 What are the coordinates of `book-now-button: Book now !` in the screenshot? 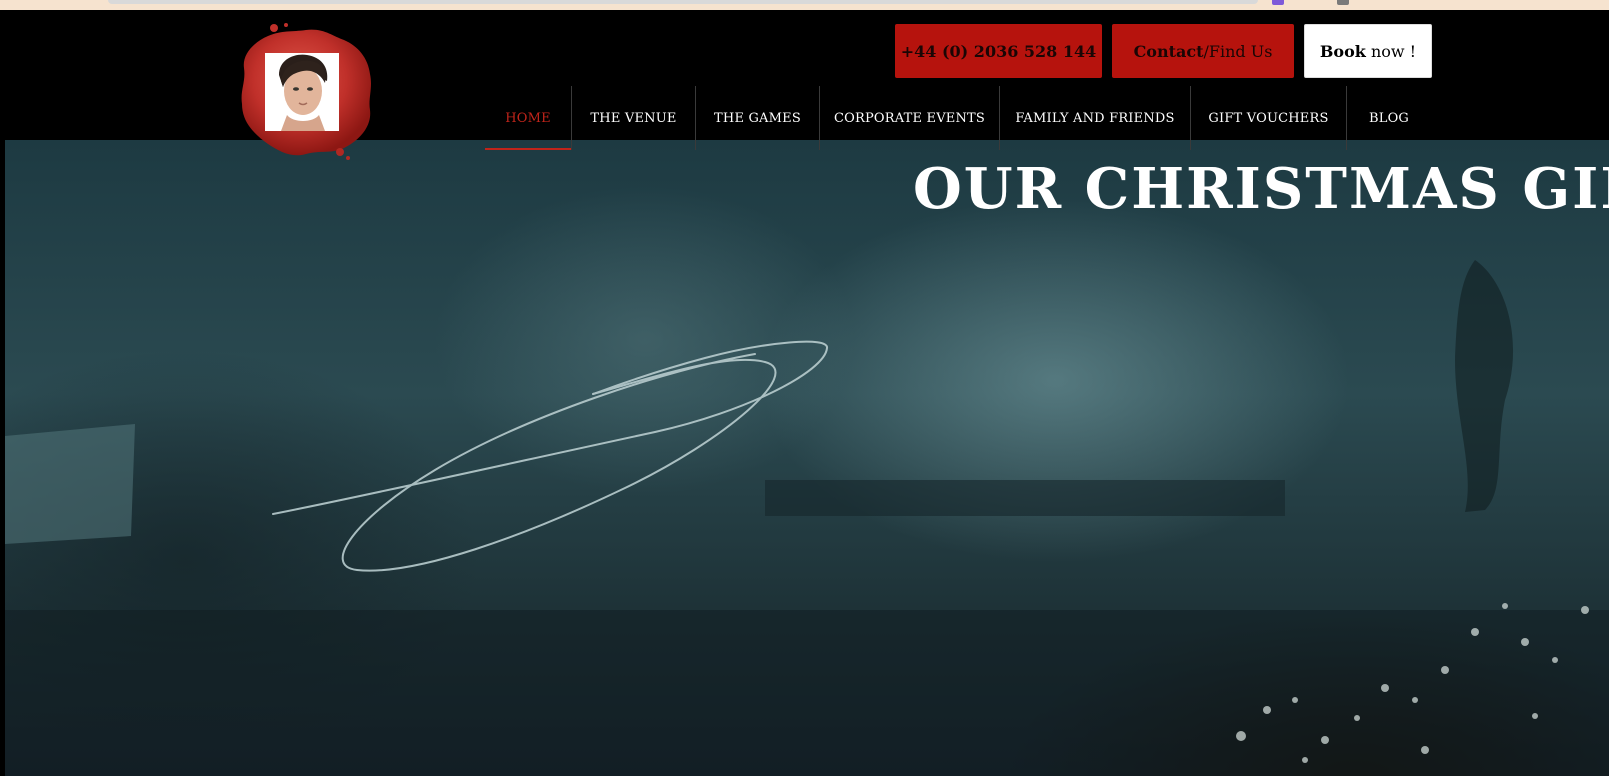 It's located at (1368, 51).